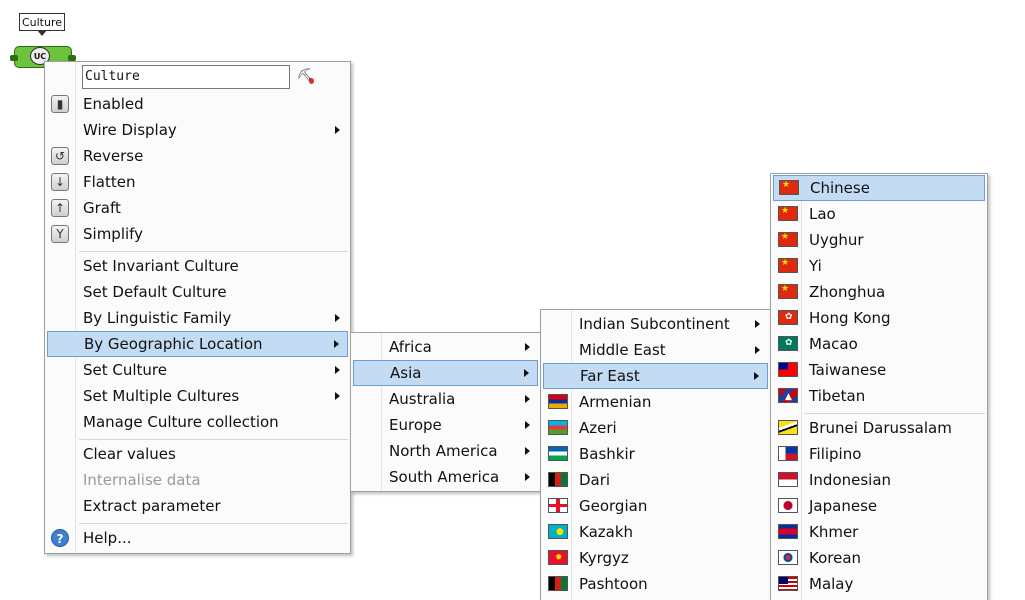  I want to click on component-tooltip: Culture, so click(42, 22).